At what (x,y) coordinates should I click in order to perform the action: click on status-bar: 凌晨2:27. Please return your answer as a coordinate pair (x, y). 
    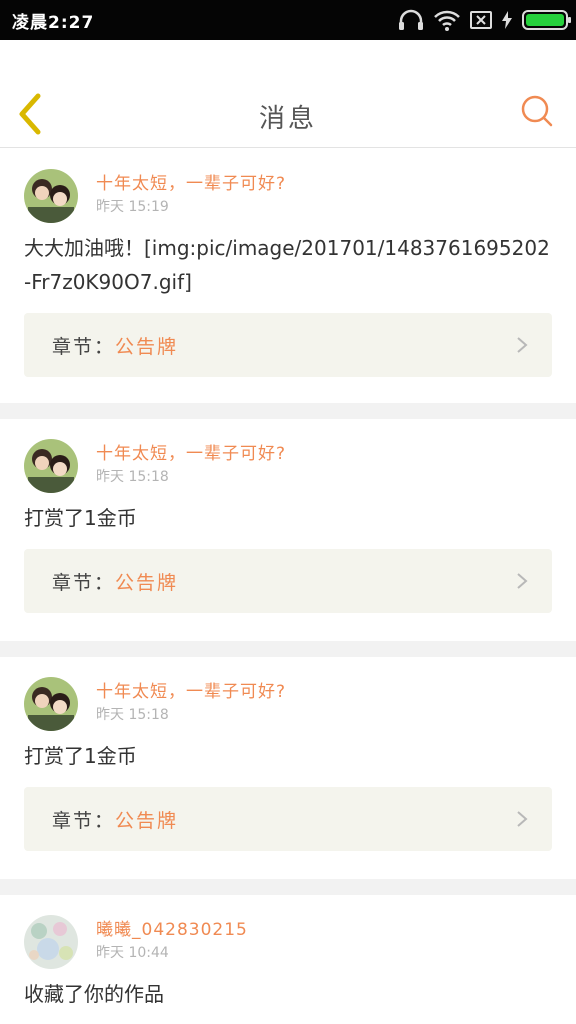
    Looking at the image, I should click on (288, 20).